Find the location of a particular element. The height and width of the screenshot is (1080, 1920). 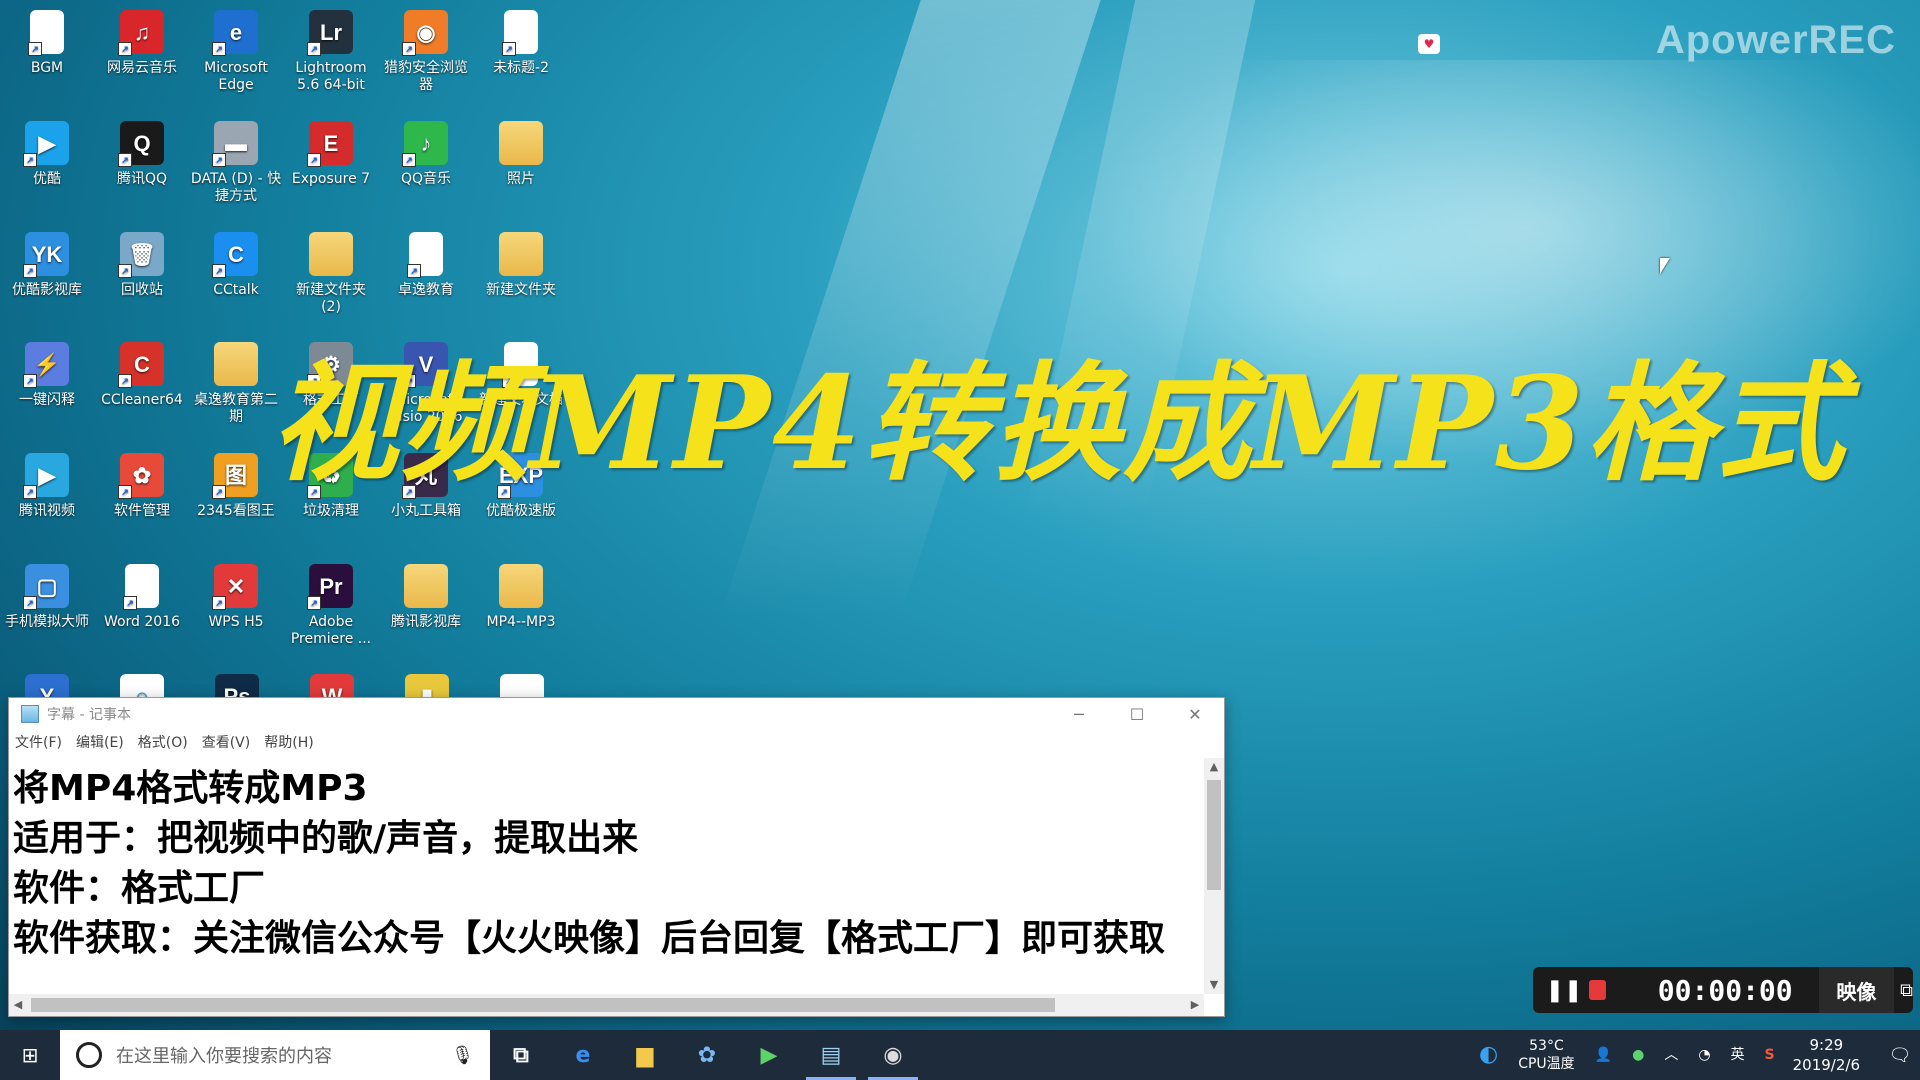

desktop-icon: Q ↗ 腾讯QQ is located at coordinates (142, 151).